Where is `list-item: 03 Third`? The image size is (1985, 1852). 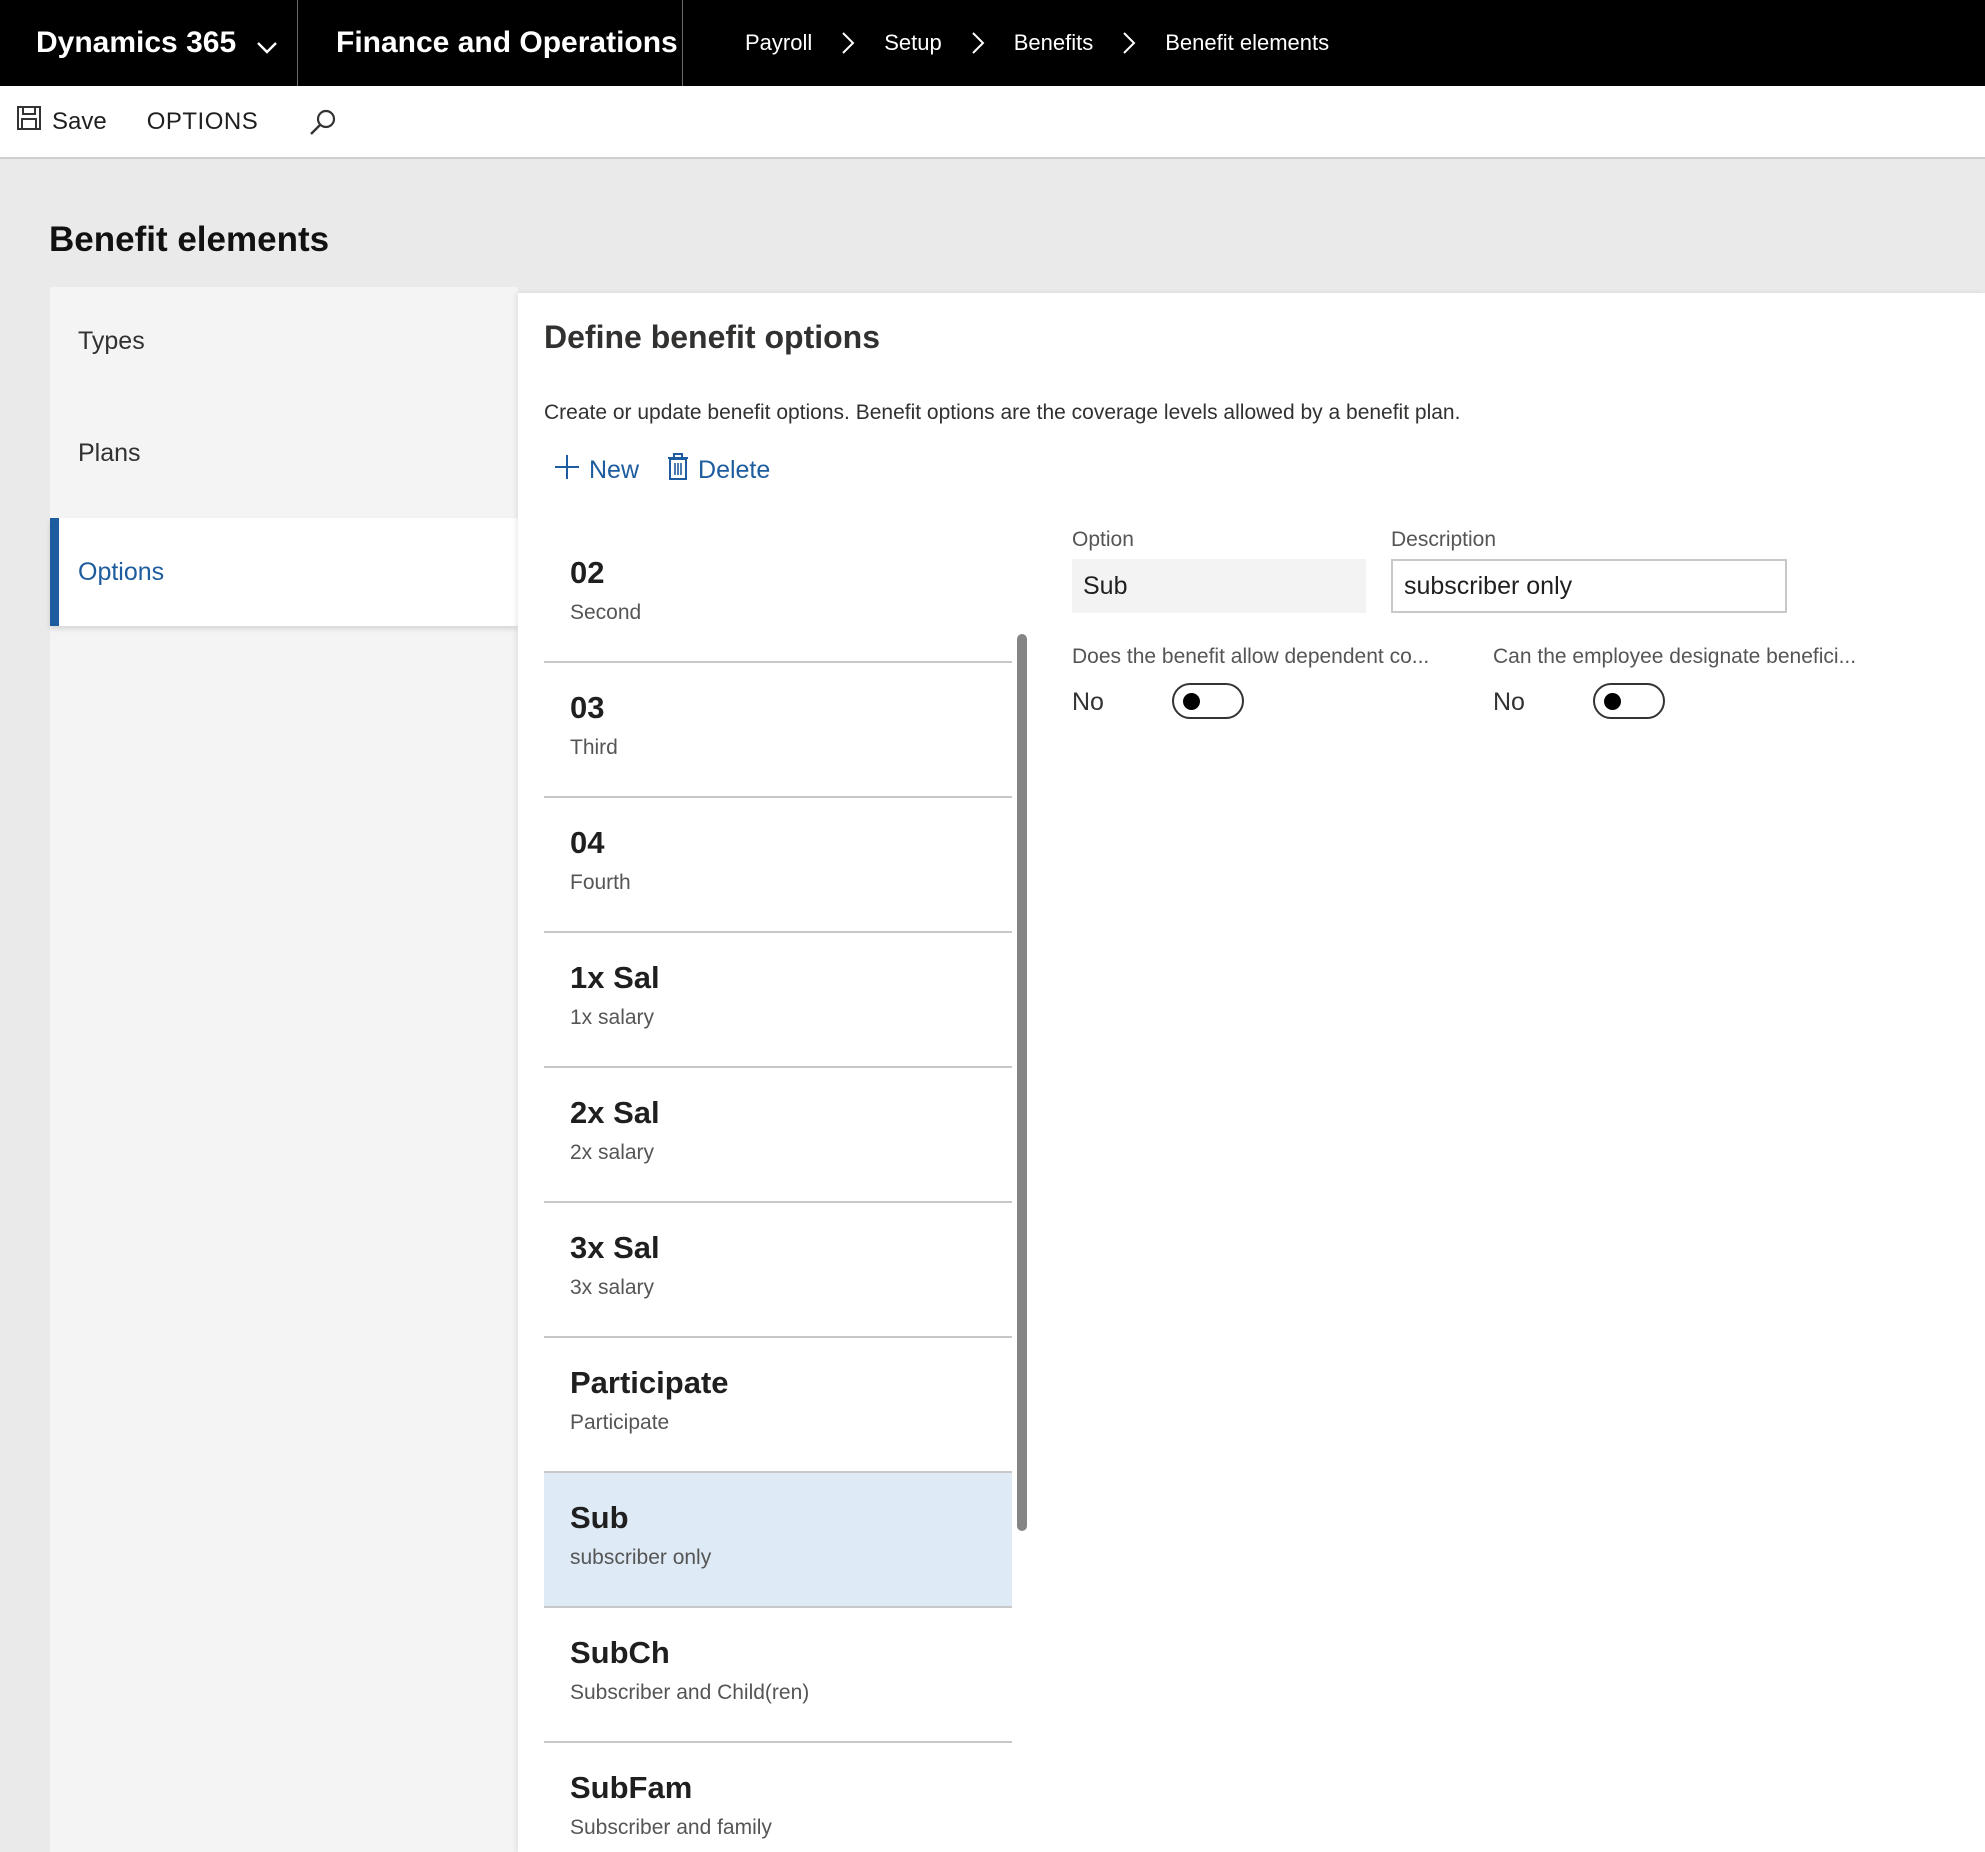
list-item: 03 Third is located at coordinates (778, 730).